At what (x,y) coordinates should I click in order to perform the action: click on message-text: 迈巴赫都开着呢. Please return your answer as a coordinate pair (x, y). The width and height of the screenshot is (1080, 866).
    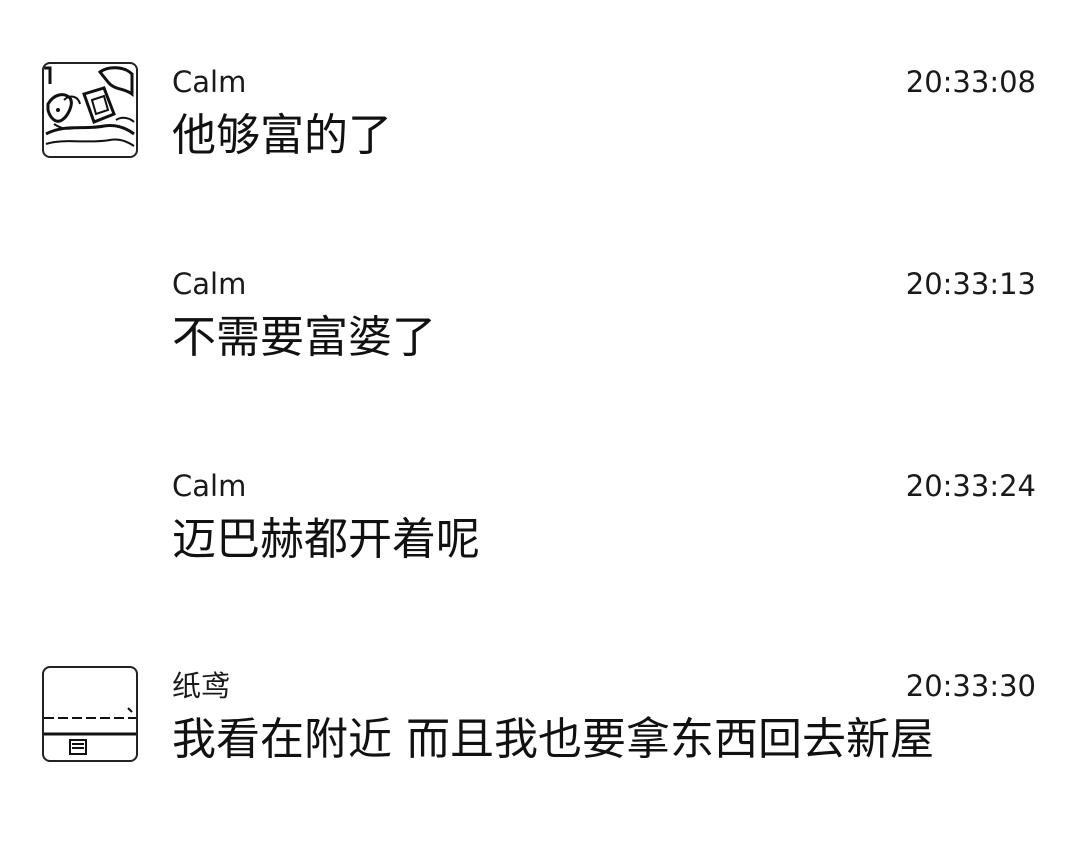
    Looking at the image, I should click on (326, 540).